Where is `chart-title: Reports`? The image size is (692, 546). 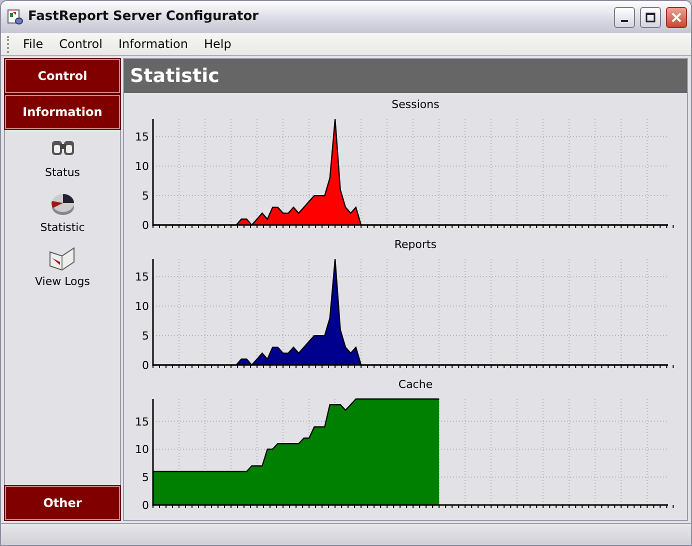
chart-title: Reports is located at coordinates (415, 244).